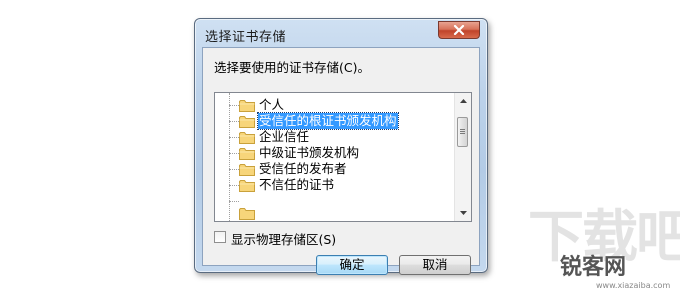  Describe the element at coordinates (462, 132) in the screenshot. I see `scroll-thumb` at that location.